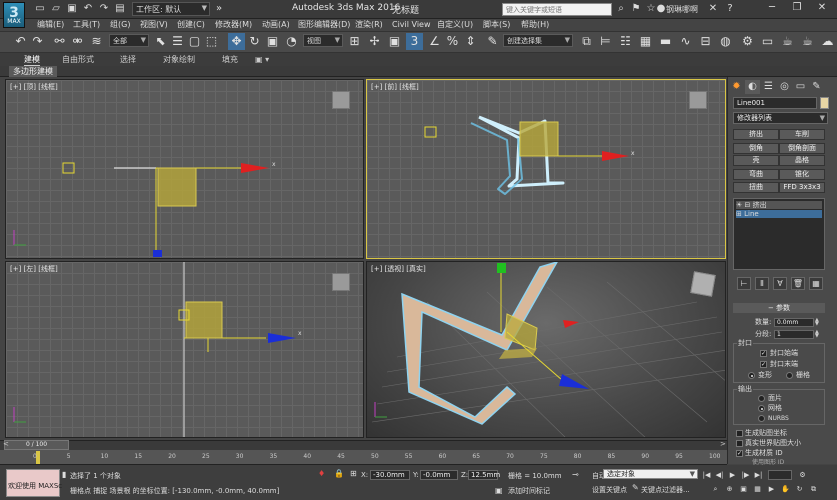  I want to click on visibility-icon: ☀ ⊟, so click(744, 205).